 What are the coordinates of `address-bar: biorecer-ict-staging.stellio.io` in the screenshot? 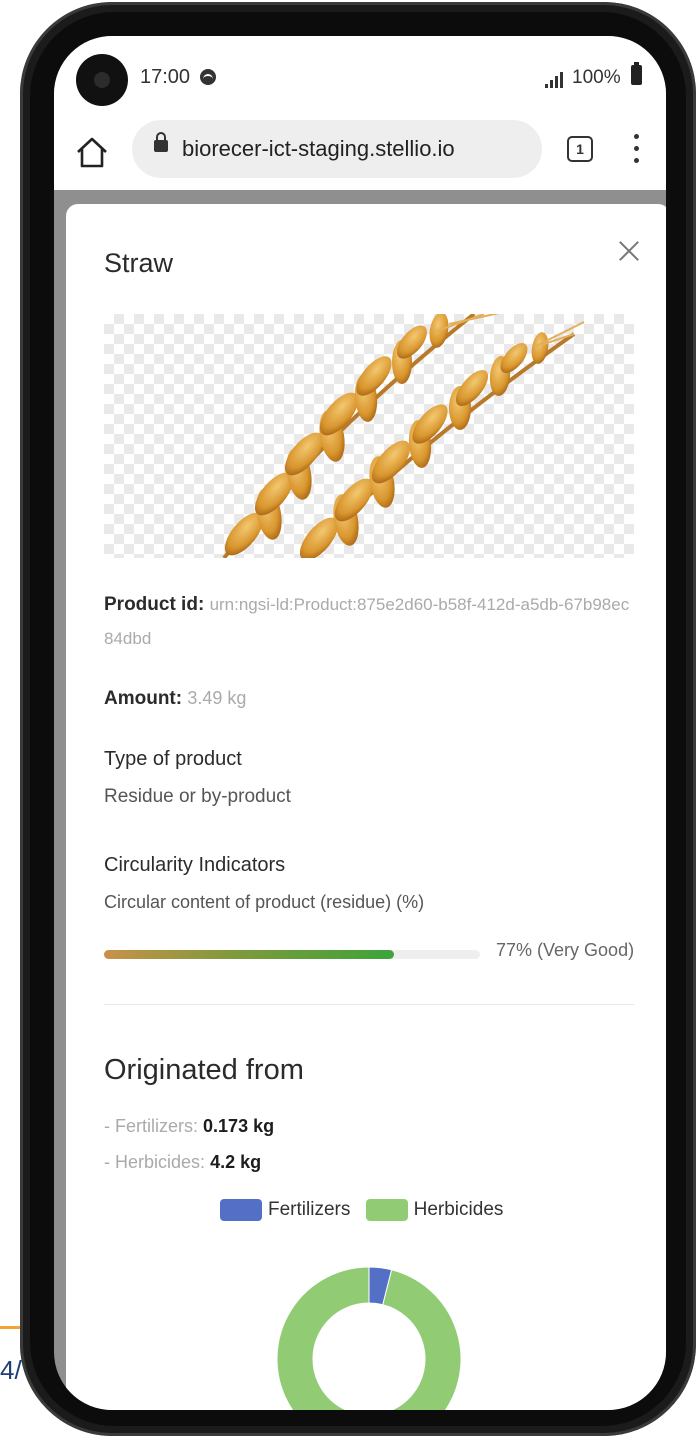 It's located at (337, 149).